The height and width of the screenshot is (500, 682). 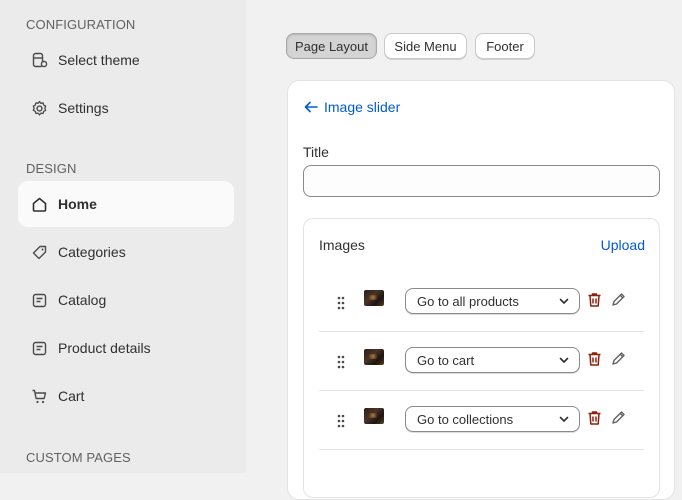 What do you see at coordinates (81, 24) in the screenshot?
I see `section-label-configuration: CONFIGURATION` at bounding box center [81, 24].